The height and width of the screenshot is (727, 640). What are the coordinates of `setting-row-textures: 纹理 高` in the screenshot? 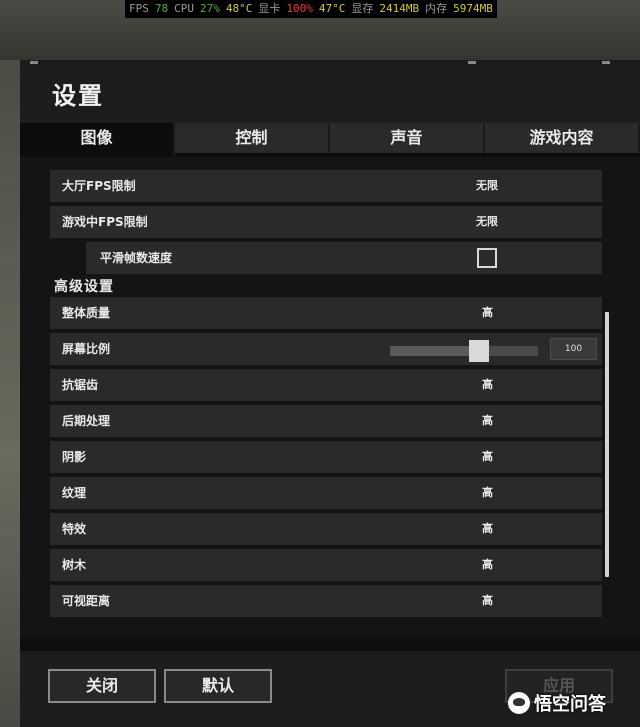 It's located at (326, 493).